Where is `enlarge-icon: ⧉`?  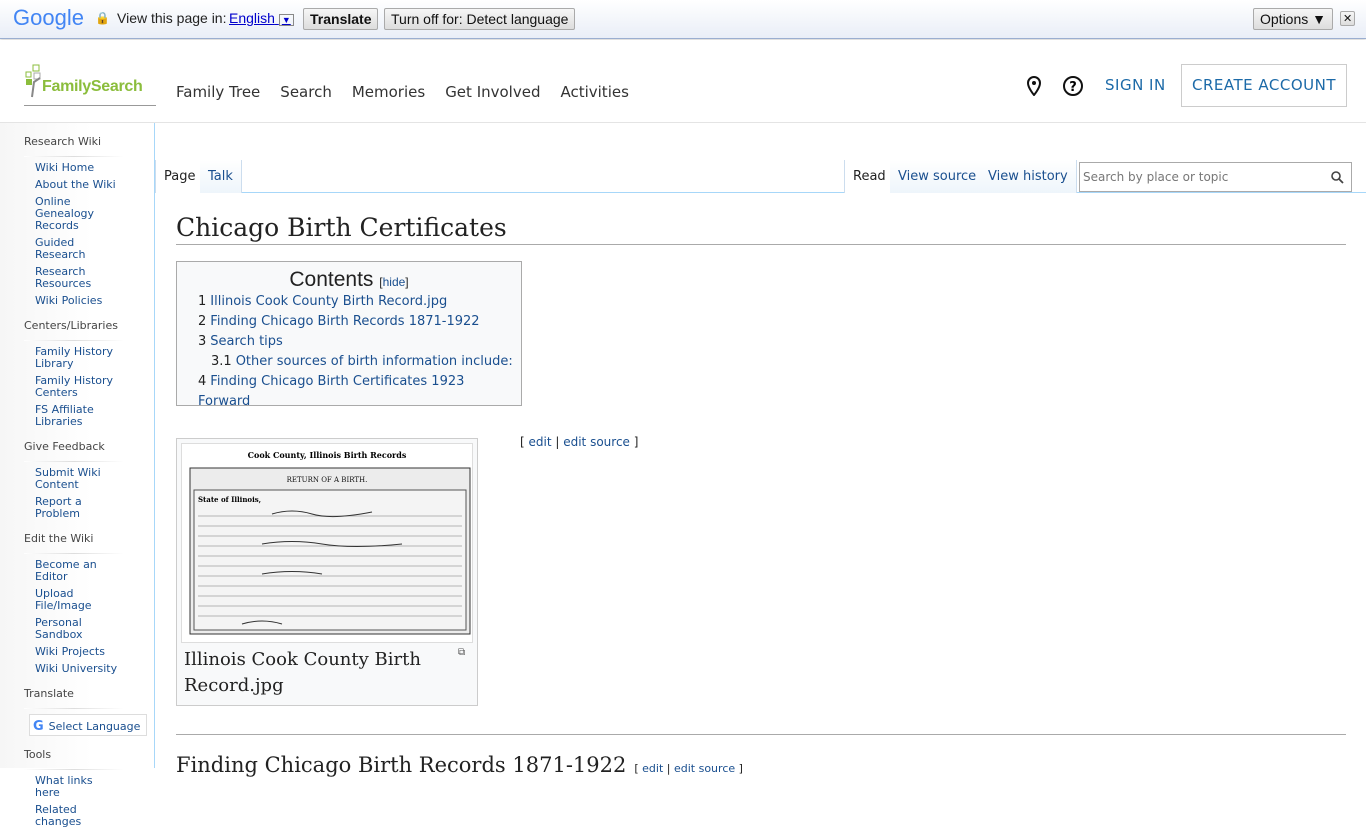 enlarge-icon: ⧉ is located at coordinates (461, 652).